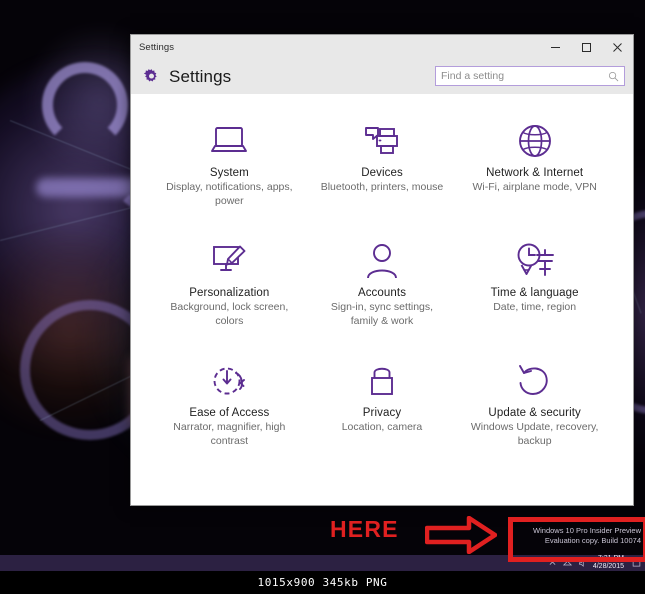  Describe the element at coordinates (534, 413) in the screenshot. I see `tile-title: Update & security` at that location.